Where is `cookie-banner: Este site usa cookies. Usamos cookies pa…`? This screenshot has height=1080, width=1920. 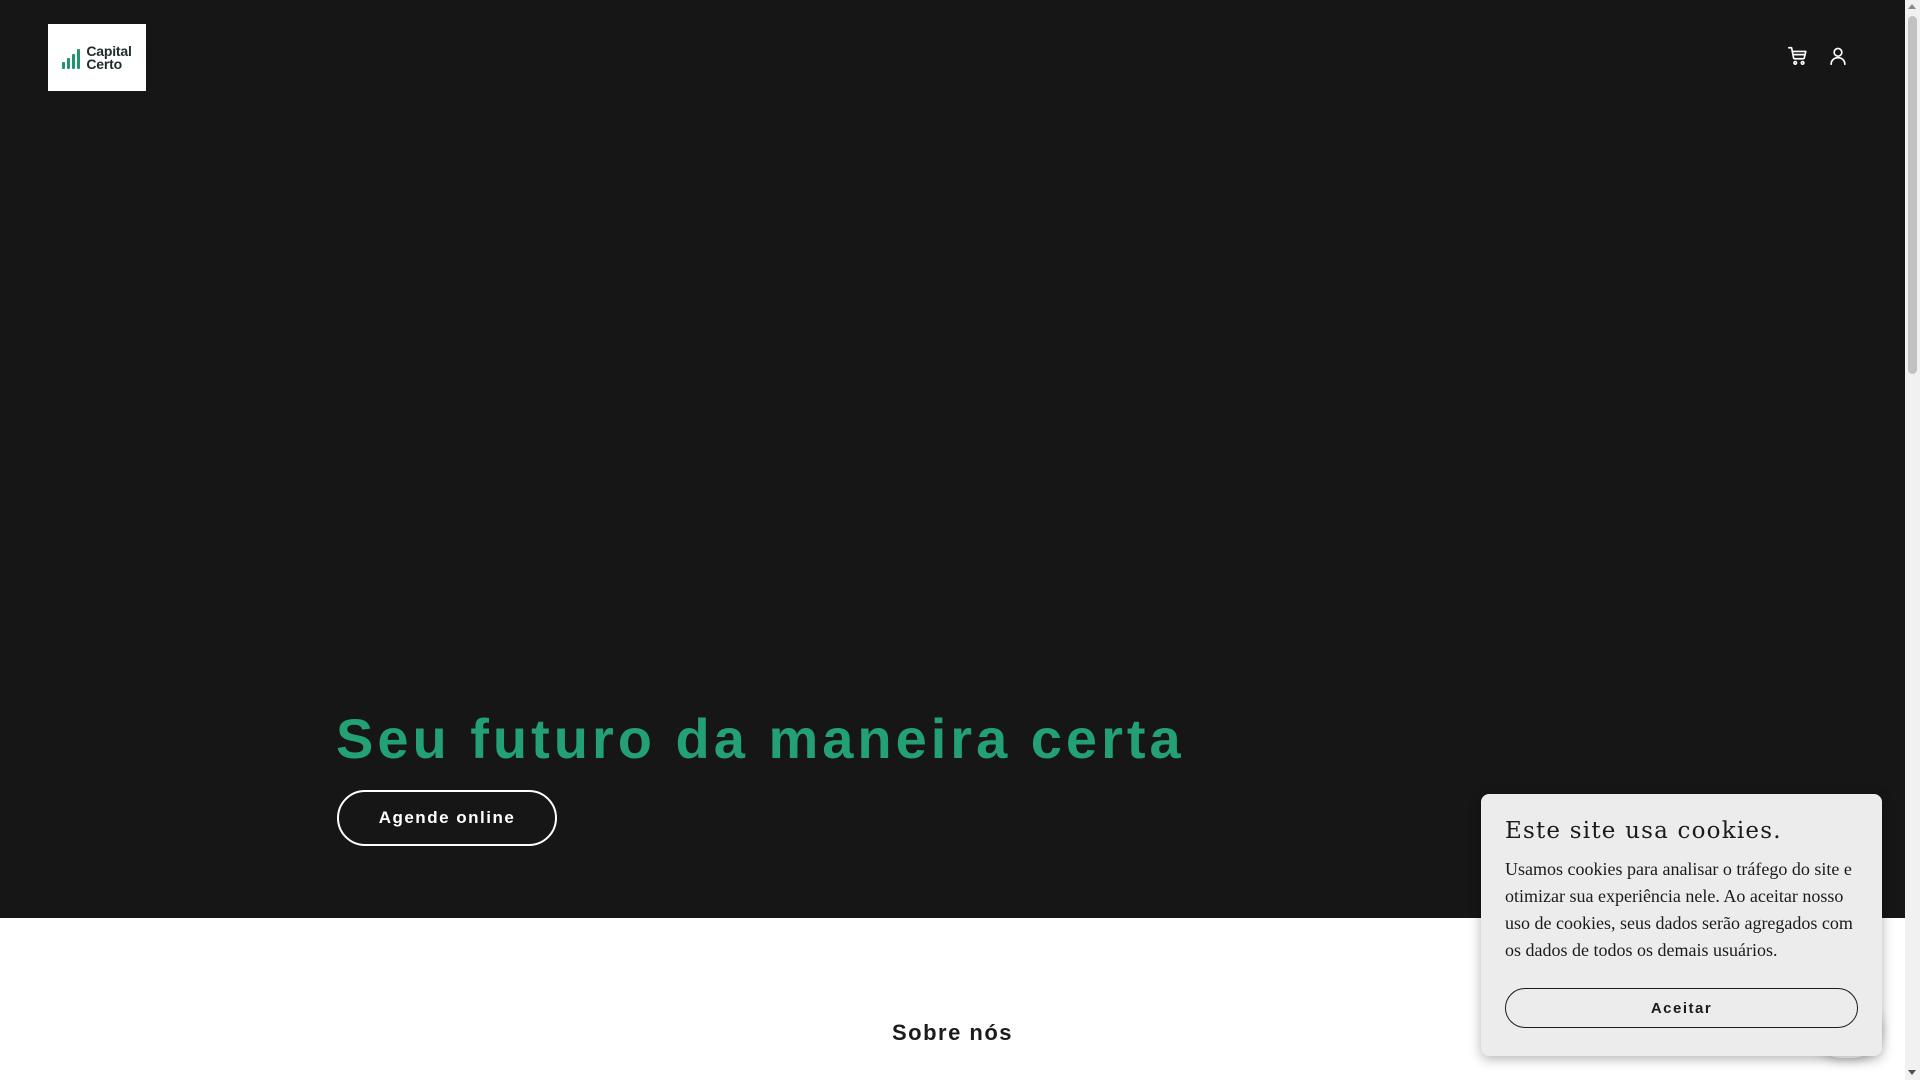
cookie-banner: Este site usa cookies. Usamos cookies pa… is located at coordinates (1681, 925).